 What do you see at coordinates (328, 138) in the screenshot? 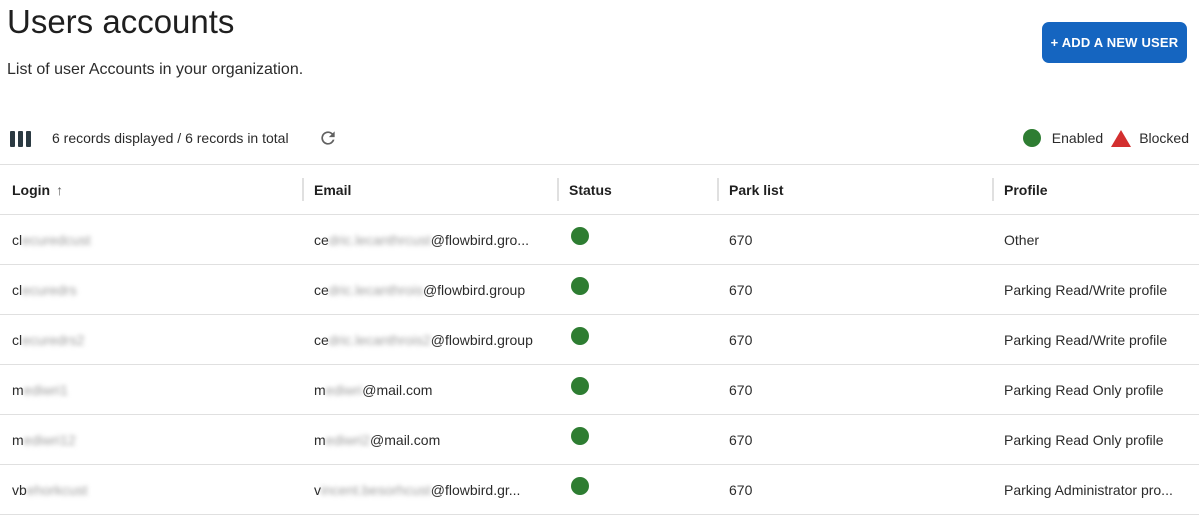
I see `refresh-icon` at bounding box center [328, 138].